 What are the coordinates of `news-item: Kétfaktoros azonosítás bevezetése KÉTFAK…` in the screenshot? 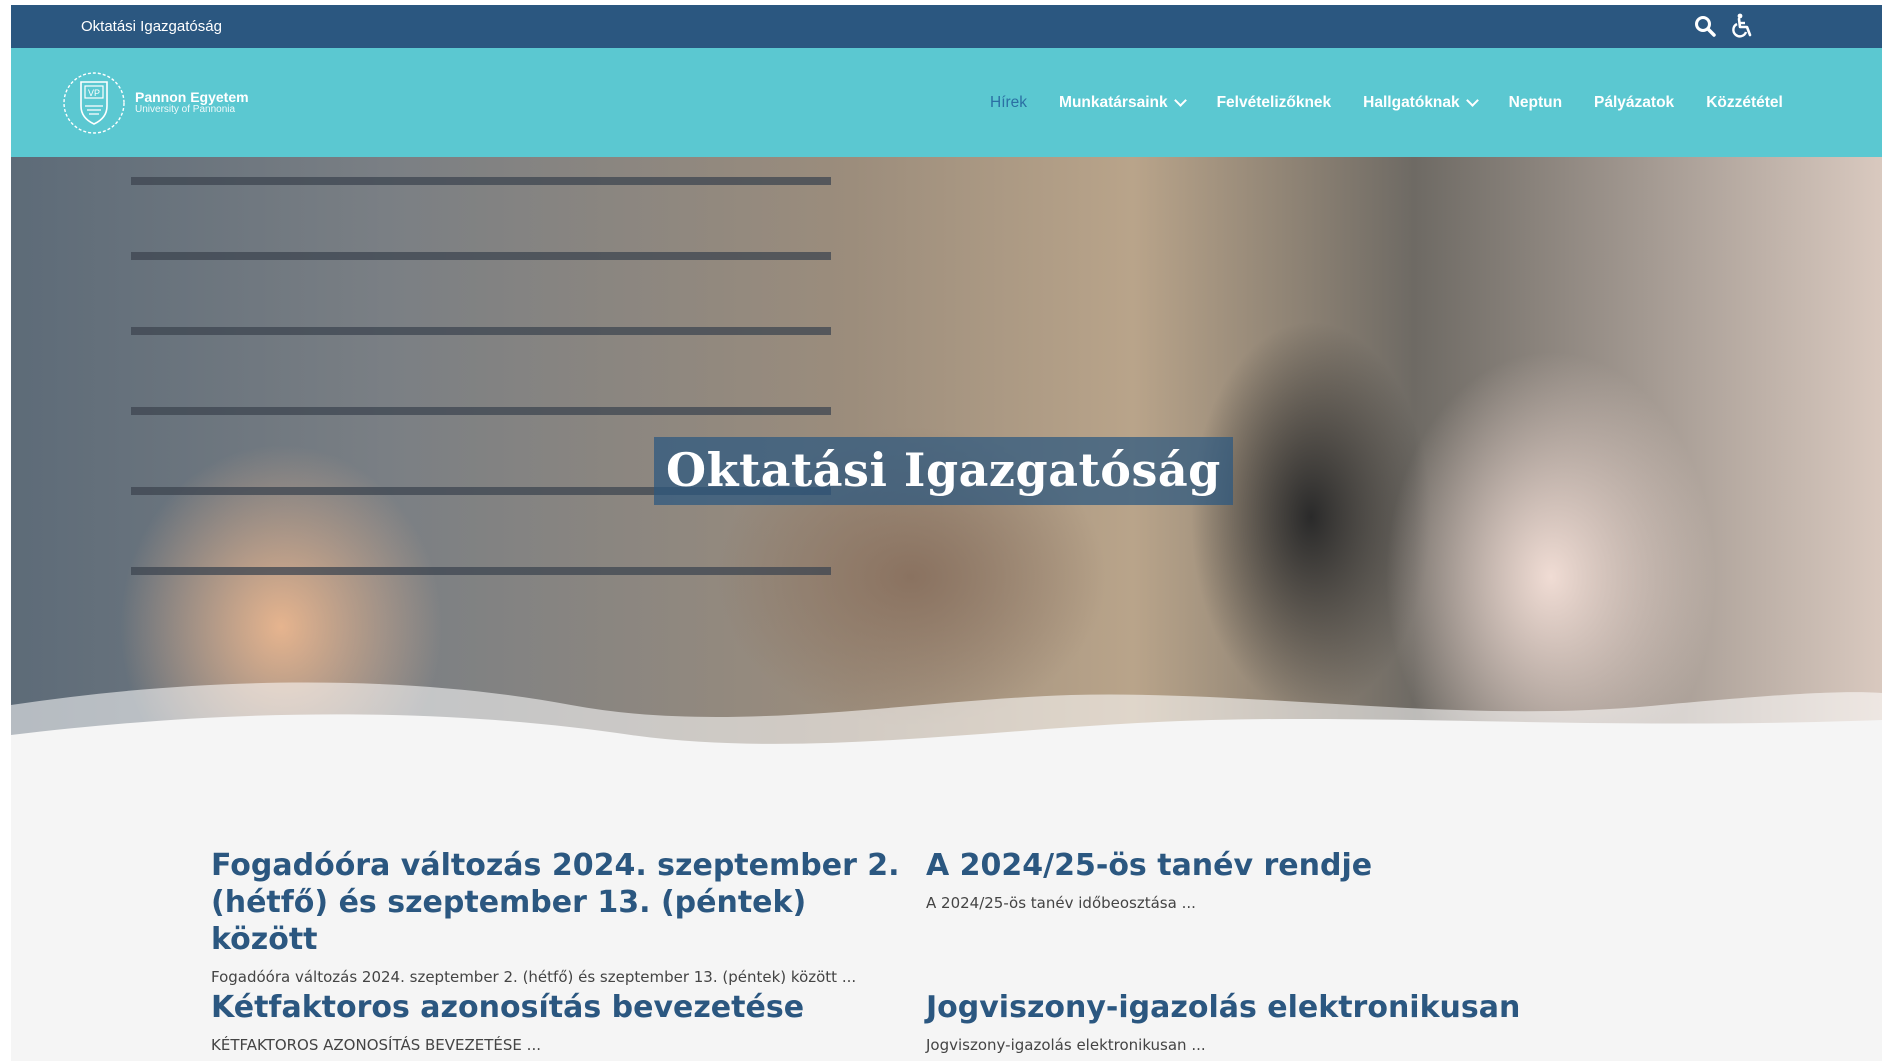 It's located at (561, 1021).